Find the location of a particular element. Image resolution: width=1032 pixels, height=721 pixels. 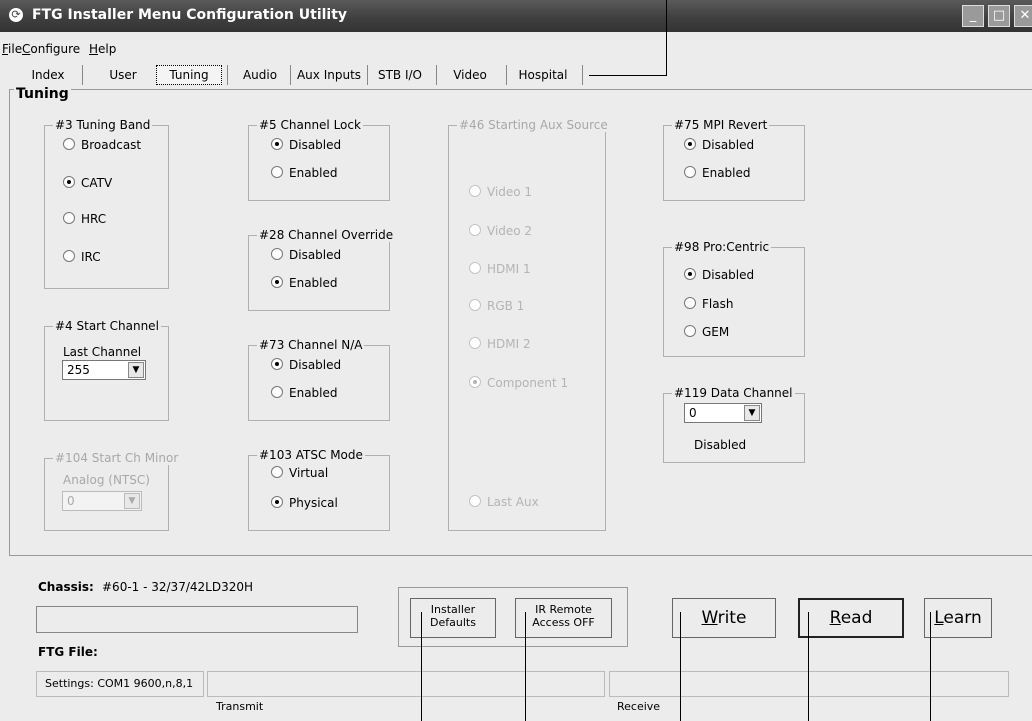

radio-aux-hdmi2: HDMI 2 is located at coordinates (500, 344).